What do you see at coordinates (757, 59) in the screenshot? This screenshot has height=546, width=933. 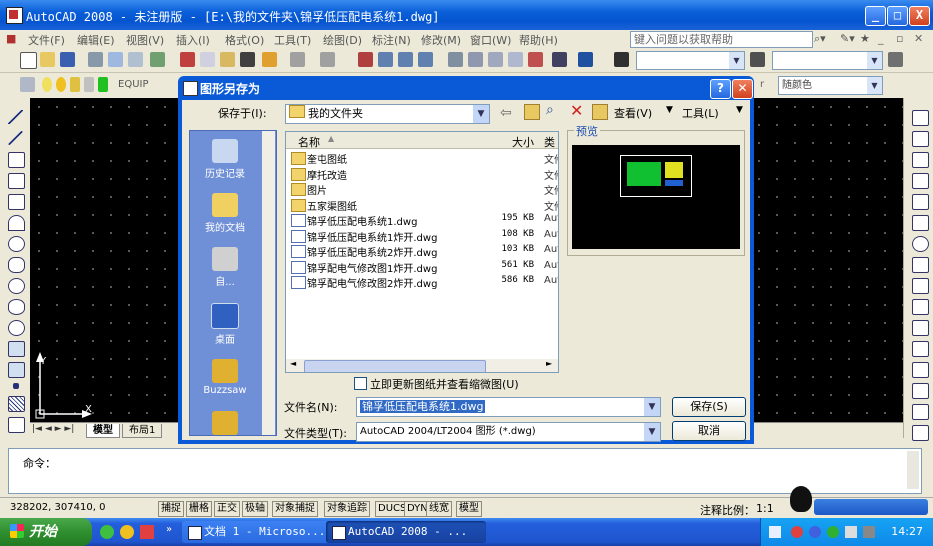 I see `dim-style-icon` at bounding box center [757, 59].